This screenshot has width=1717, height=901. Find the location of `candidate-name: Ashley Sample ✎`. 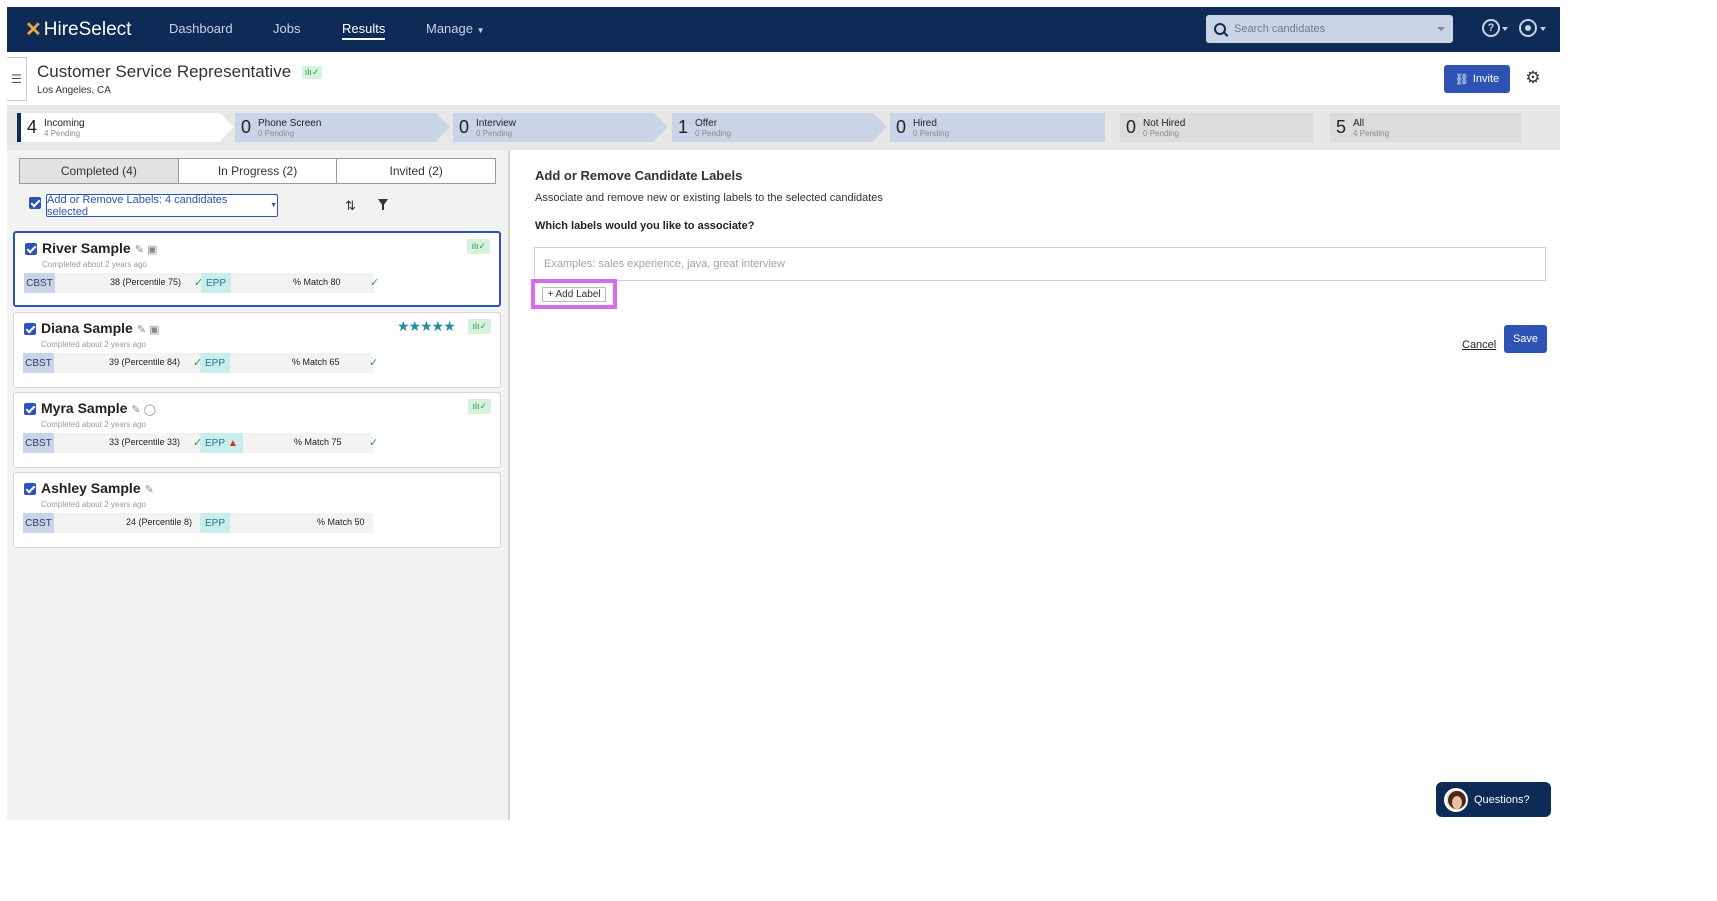

candidate-name: Ashley Sample ✎ is located at coordinates (97, 488).